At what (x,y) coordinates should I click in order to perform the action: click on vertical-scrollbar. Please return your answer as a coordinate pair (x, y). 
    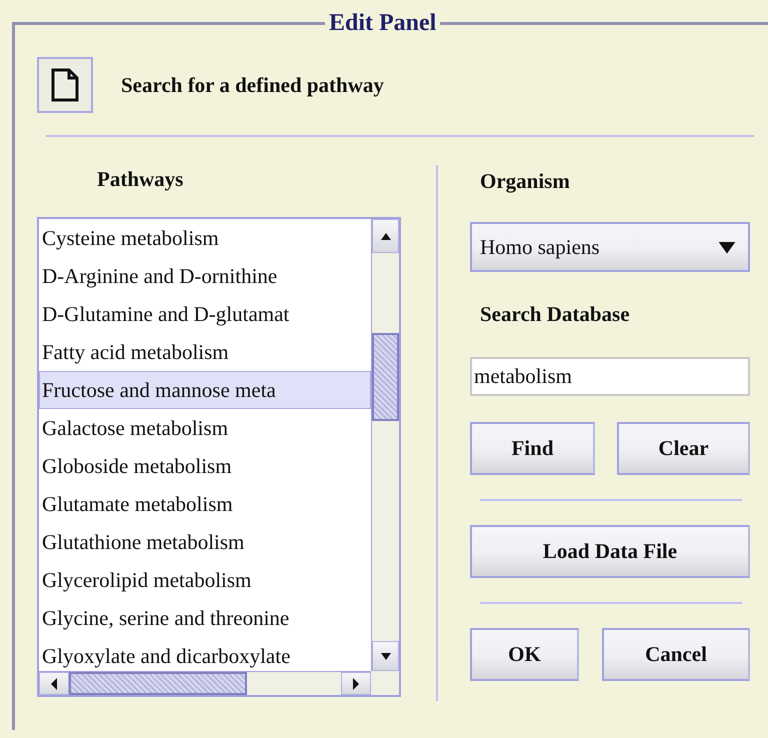
    Looking at the image, I should click on (385, 445).